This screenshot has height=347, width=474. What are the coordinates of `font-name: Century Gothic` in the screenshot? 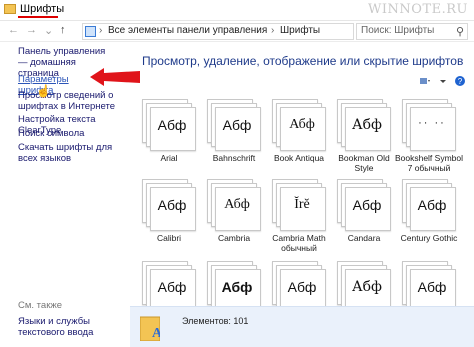 It's located at (429, 238).